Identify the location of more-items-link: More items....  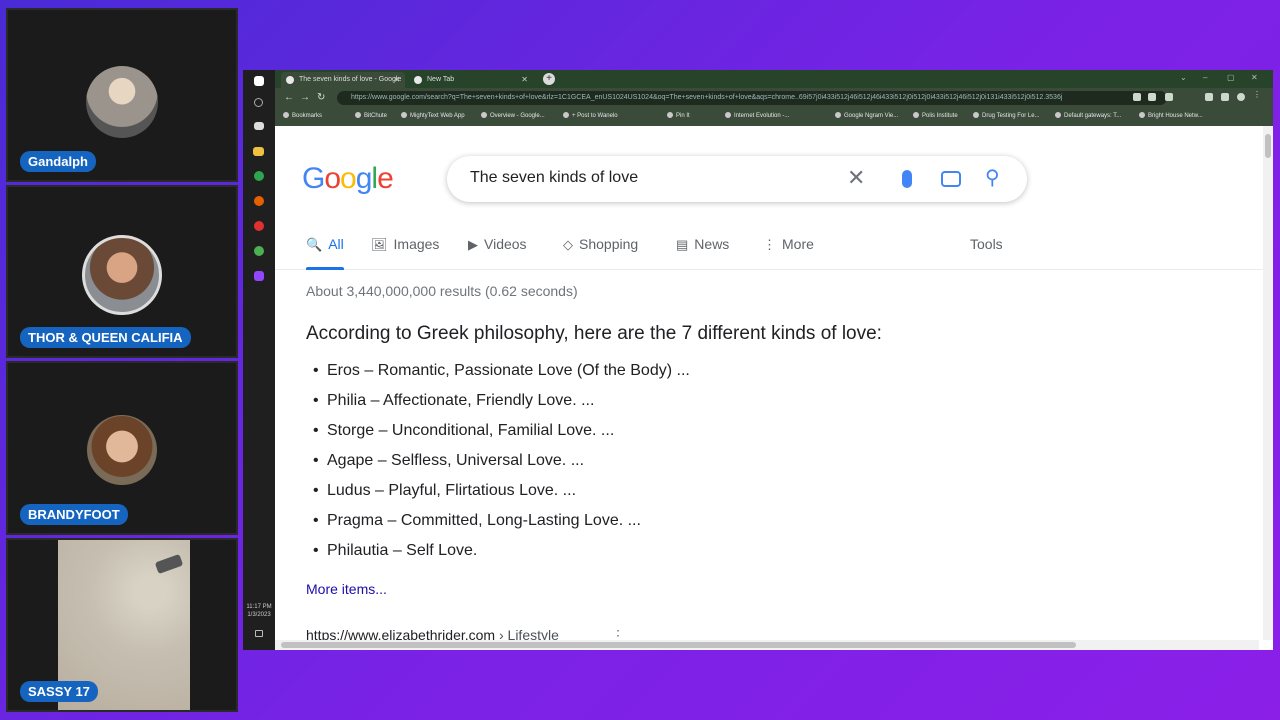
(346, 589).